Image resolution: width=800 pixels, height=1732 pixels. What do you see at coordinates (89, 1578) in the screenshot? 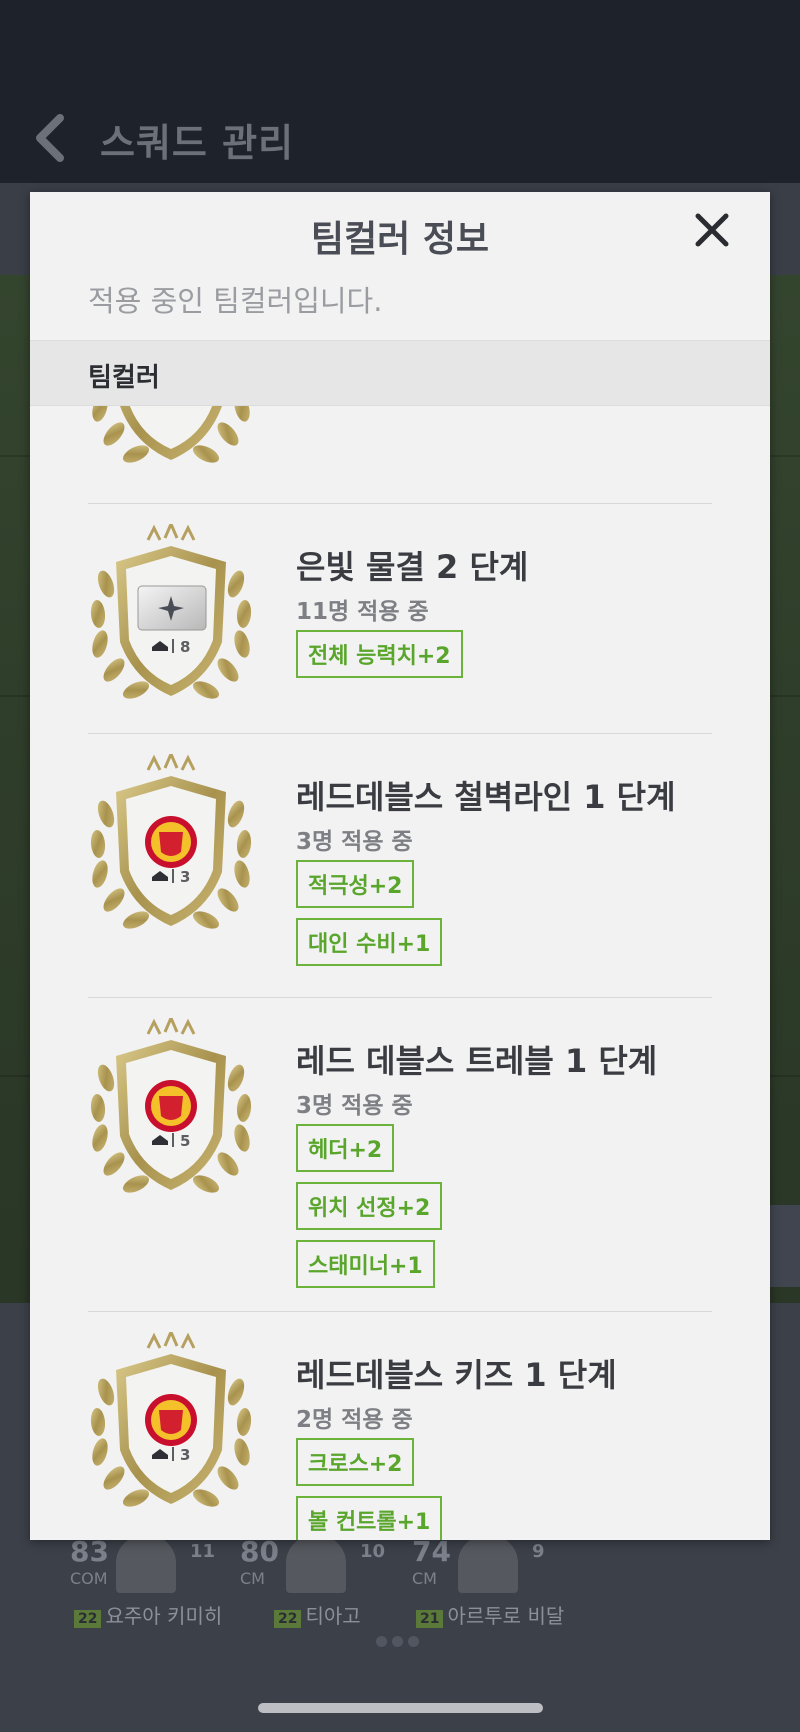
I see `player-position: COM` at bounding box center [89, 1578].